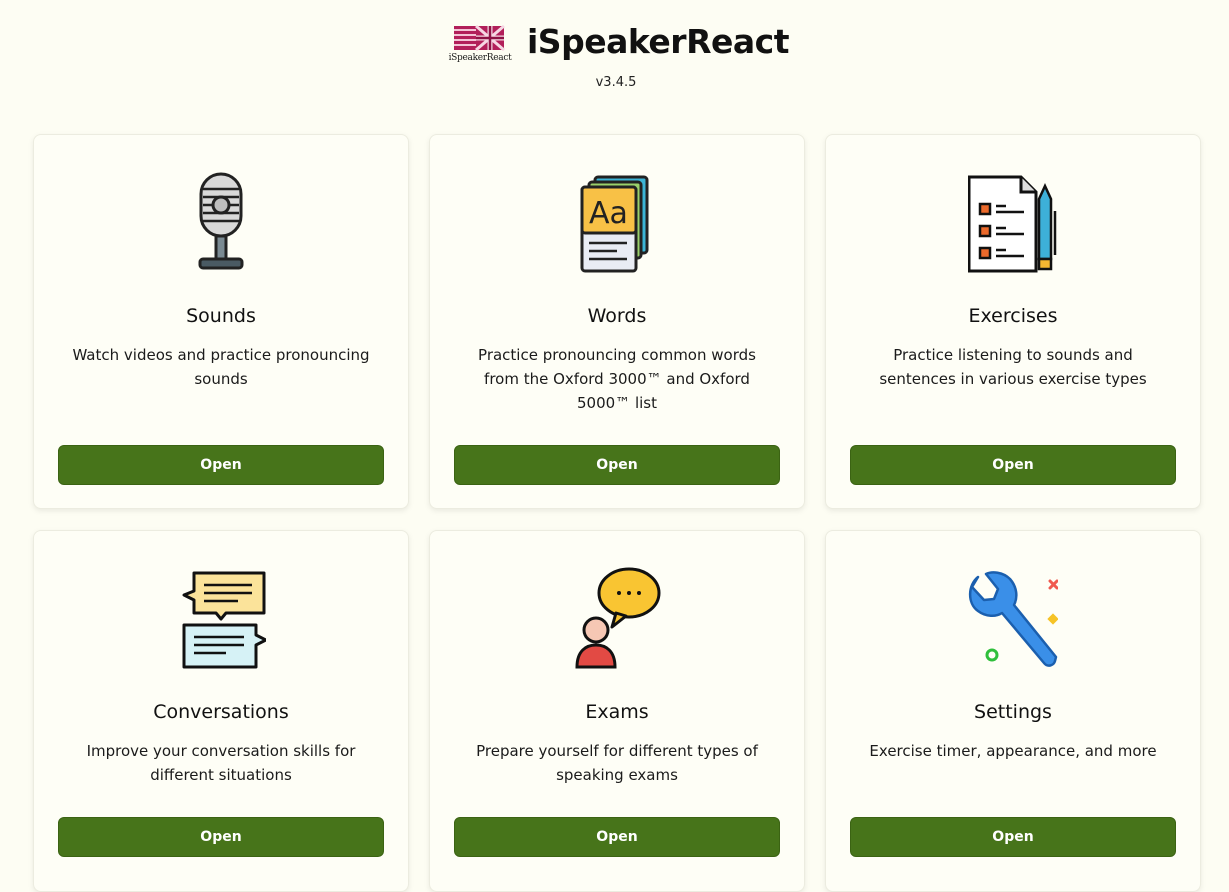 Image resolution: width=1229 pixels, height=892 pixels. Describe the element at coordinates (221, 221) in the screenshot. I see `microphone-icon` at that location.